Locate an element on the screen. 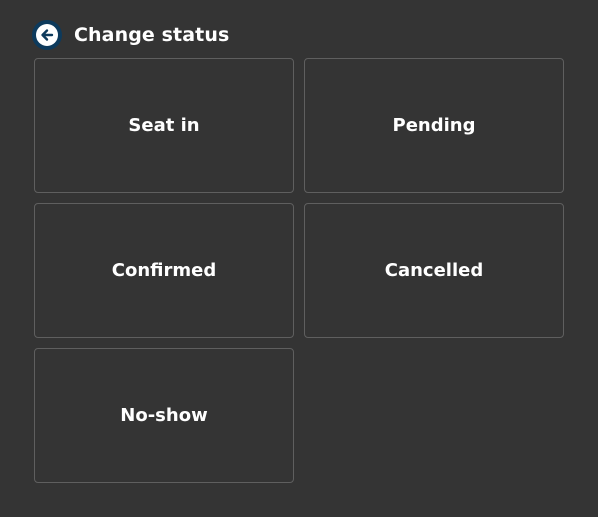 The height and width of the screenshot is (517, 598). status-option-cancelled: Cancelled is located at coordinates (434, 270).